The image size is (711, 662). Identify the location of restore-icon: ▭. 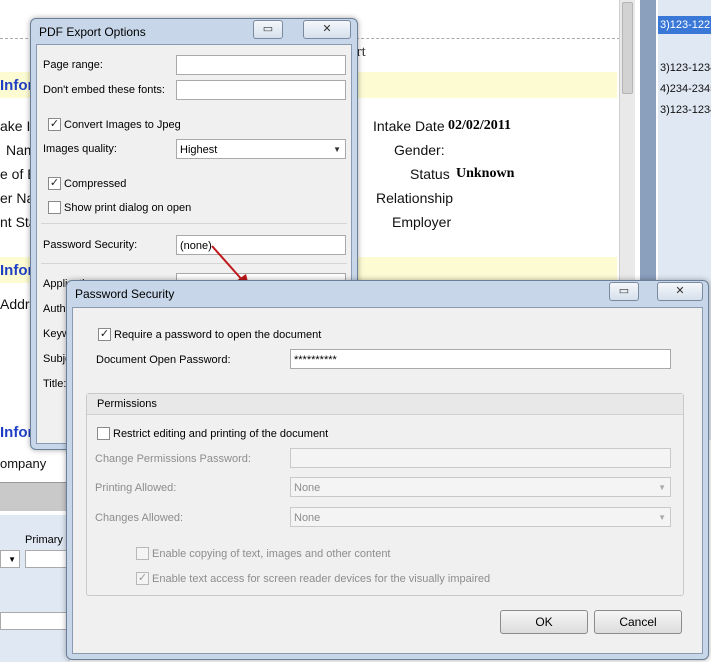
(624, 291).